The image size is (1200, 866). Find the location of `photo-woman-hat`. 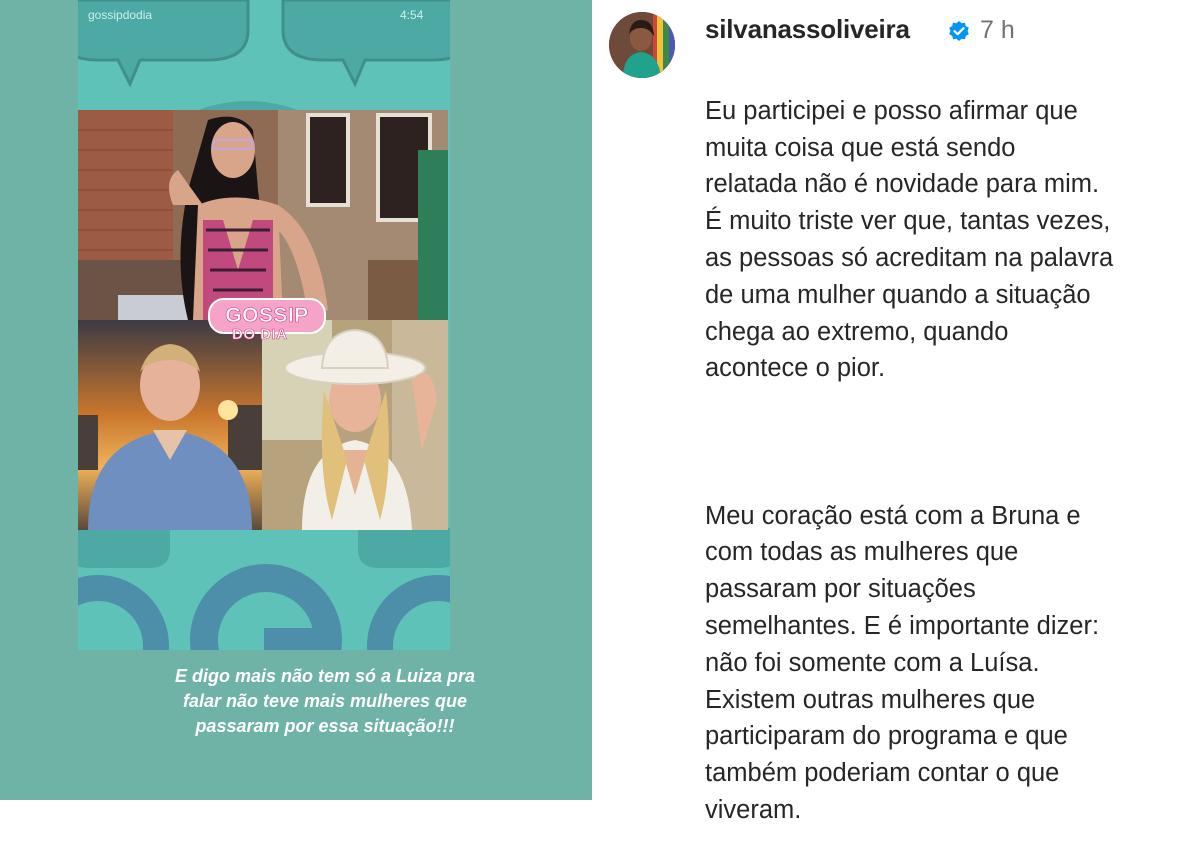

photo-woman-hat is located at coordinates (355, 425).